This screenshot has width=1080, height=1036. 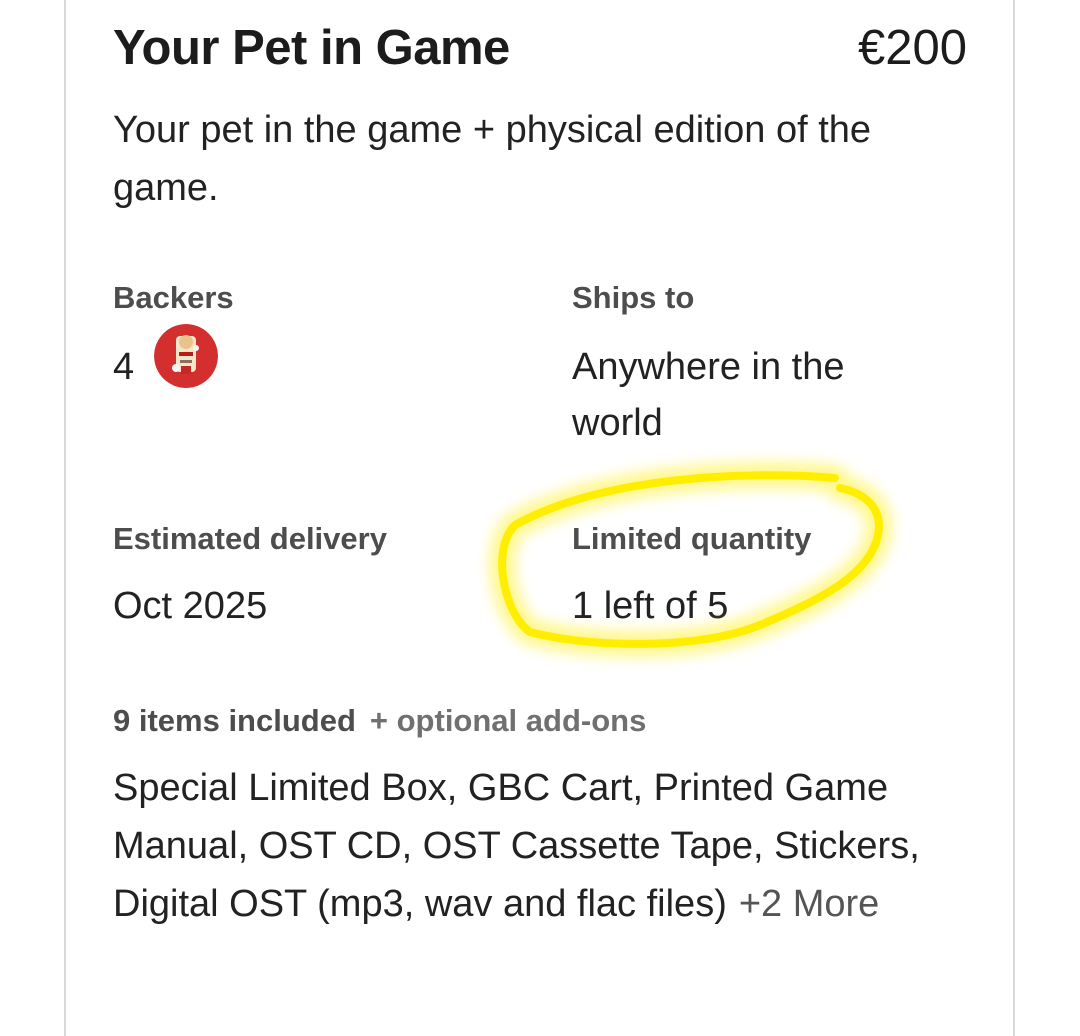 I want to click on items-count: 9 items included, so click(x=234, y=720).